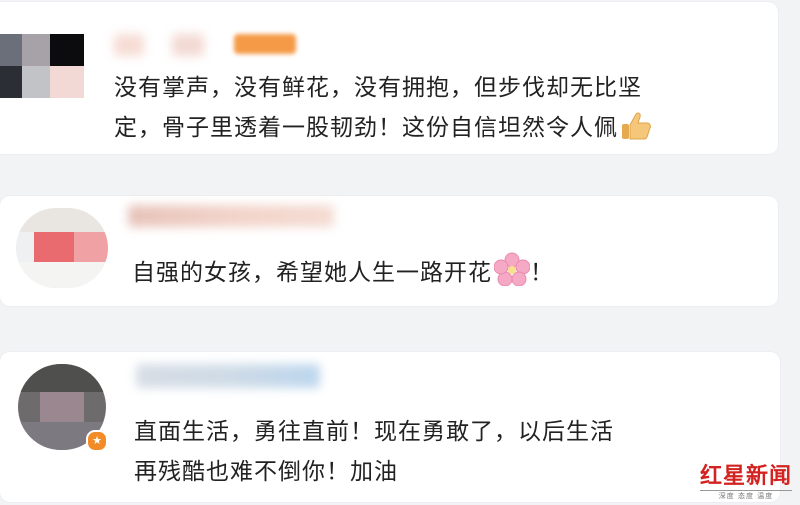  I want to click on news-logo-watermark: 红星新闻 深度 态度 温度, so click(745, 482).